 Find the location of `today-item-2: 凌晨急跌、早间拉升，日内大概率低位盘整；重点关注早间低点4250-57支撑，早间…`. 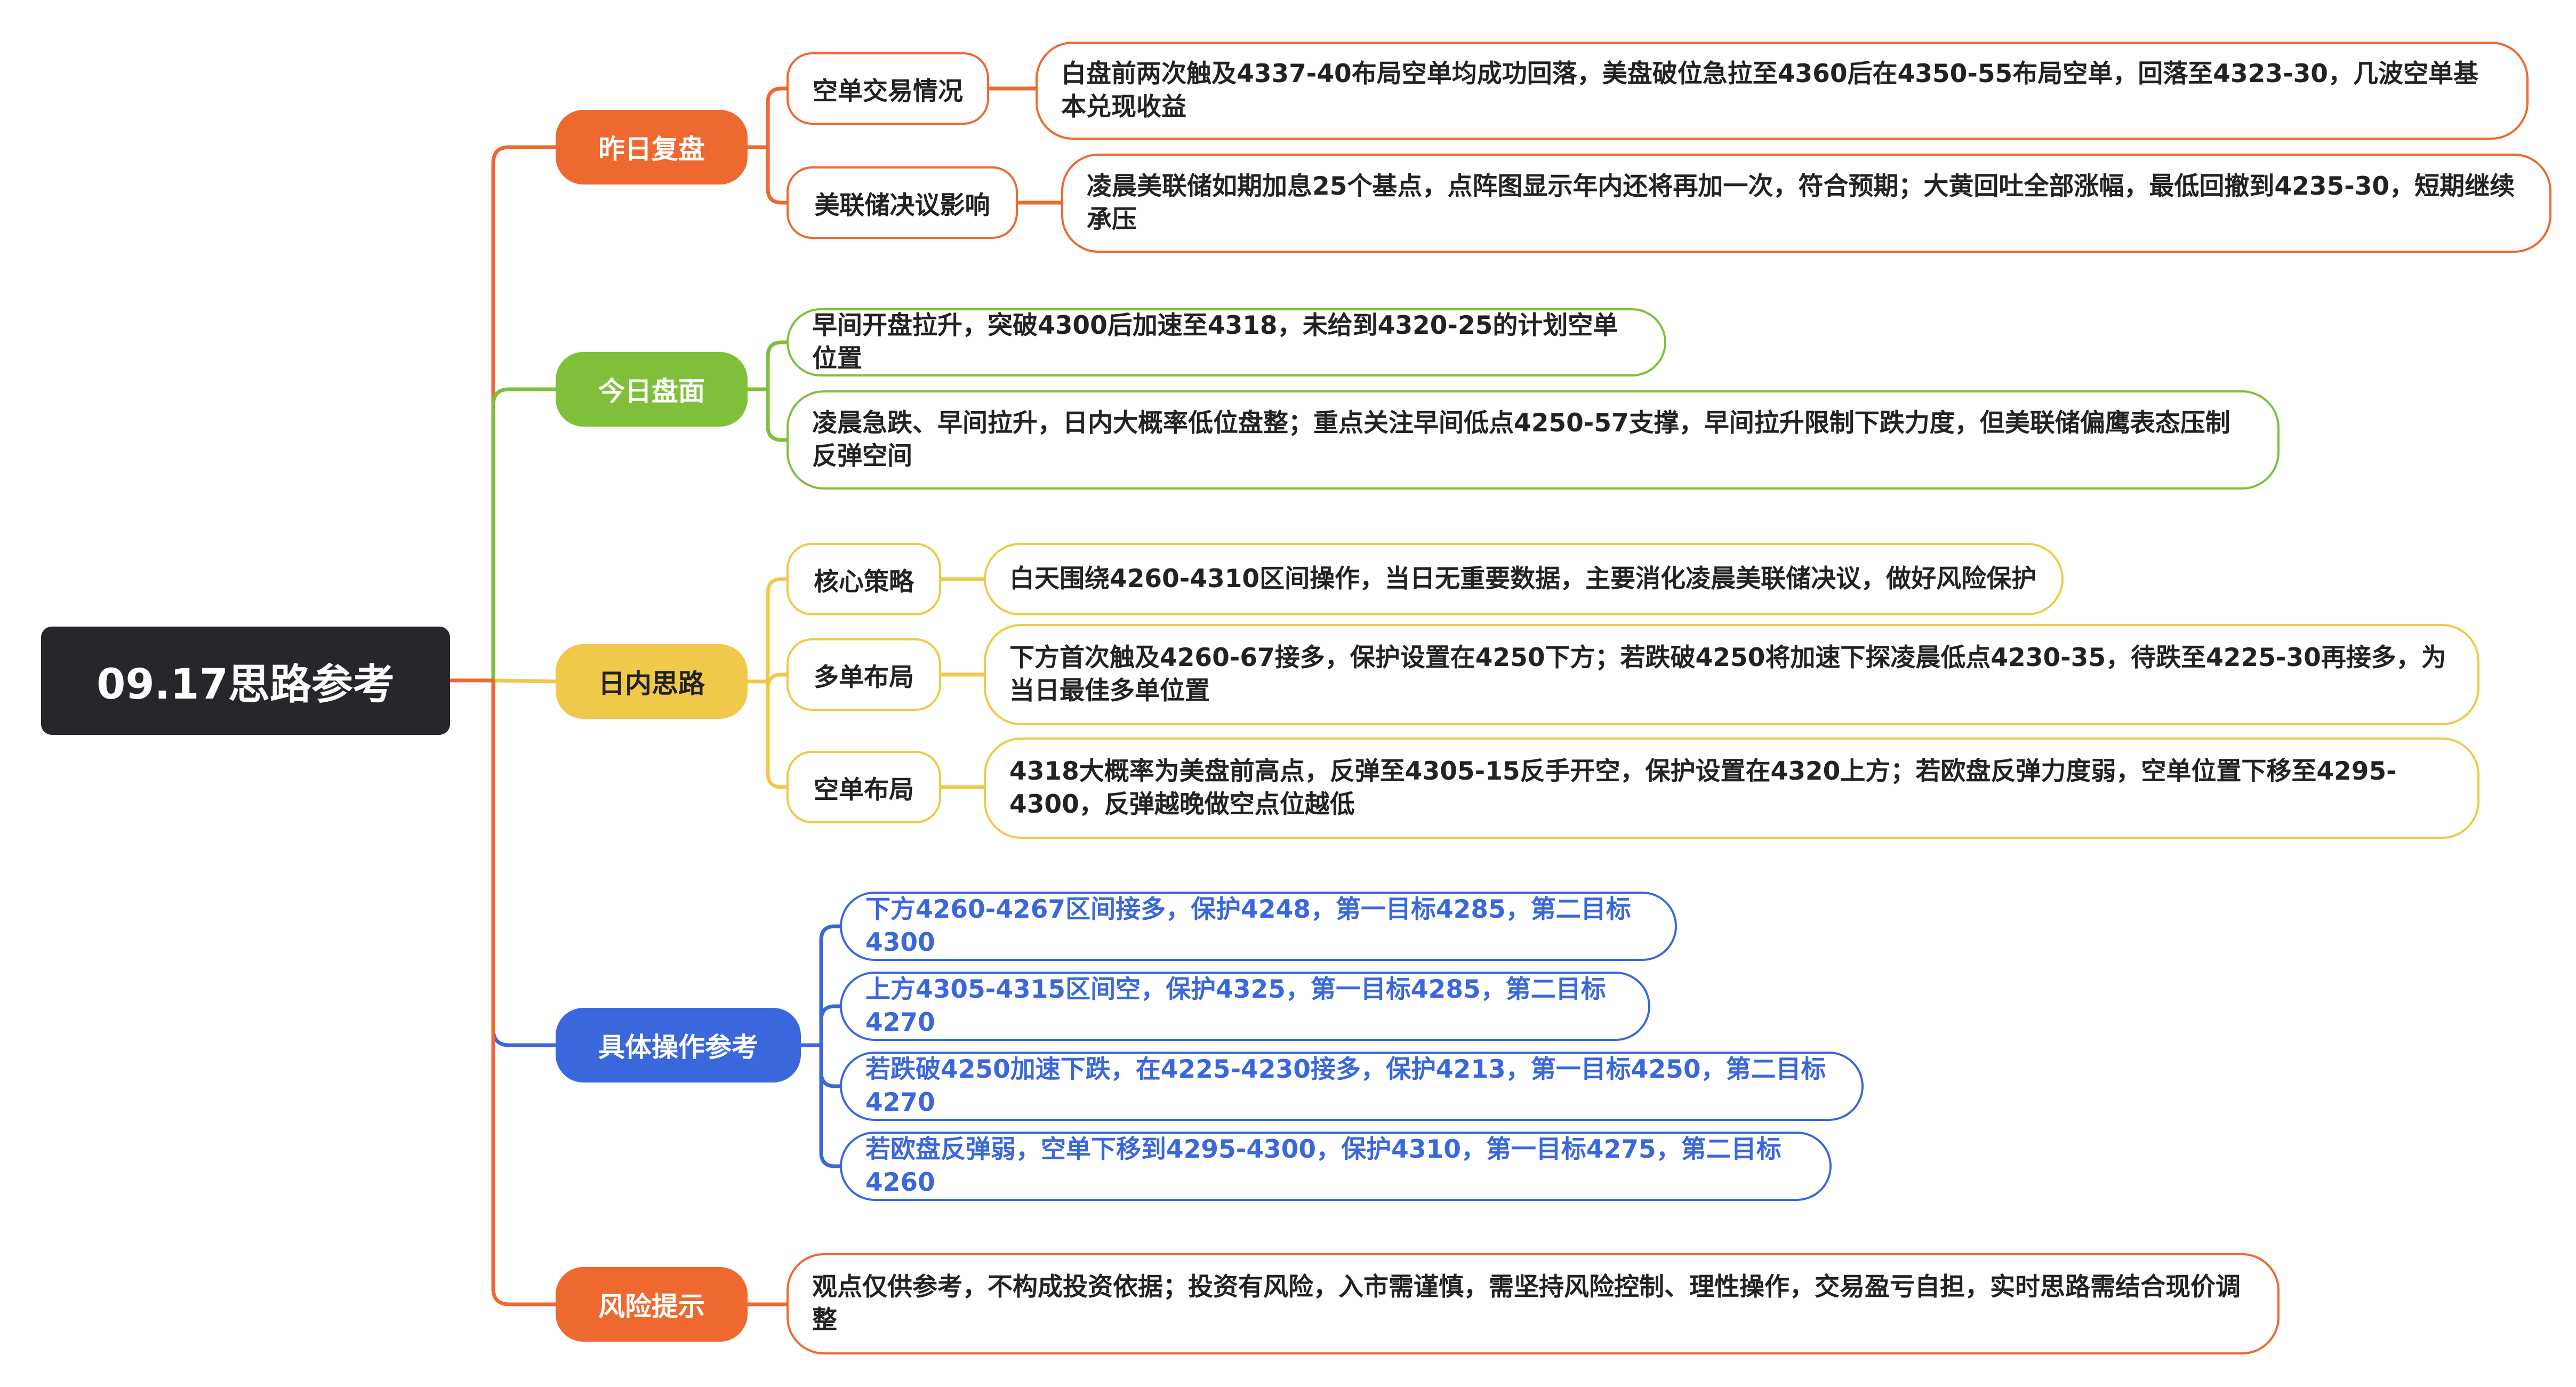

today-item-2: 凌晨急跌、早间拉升，日内大概率低位盘整；重点关注早间低点4250-57支撑，早间… is located at coordinates (1534, 440).